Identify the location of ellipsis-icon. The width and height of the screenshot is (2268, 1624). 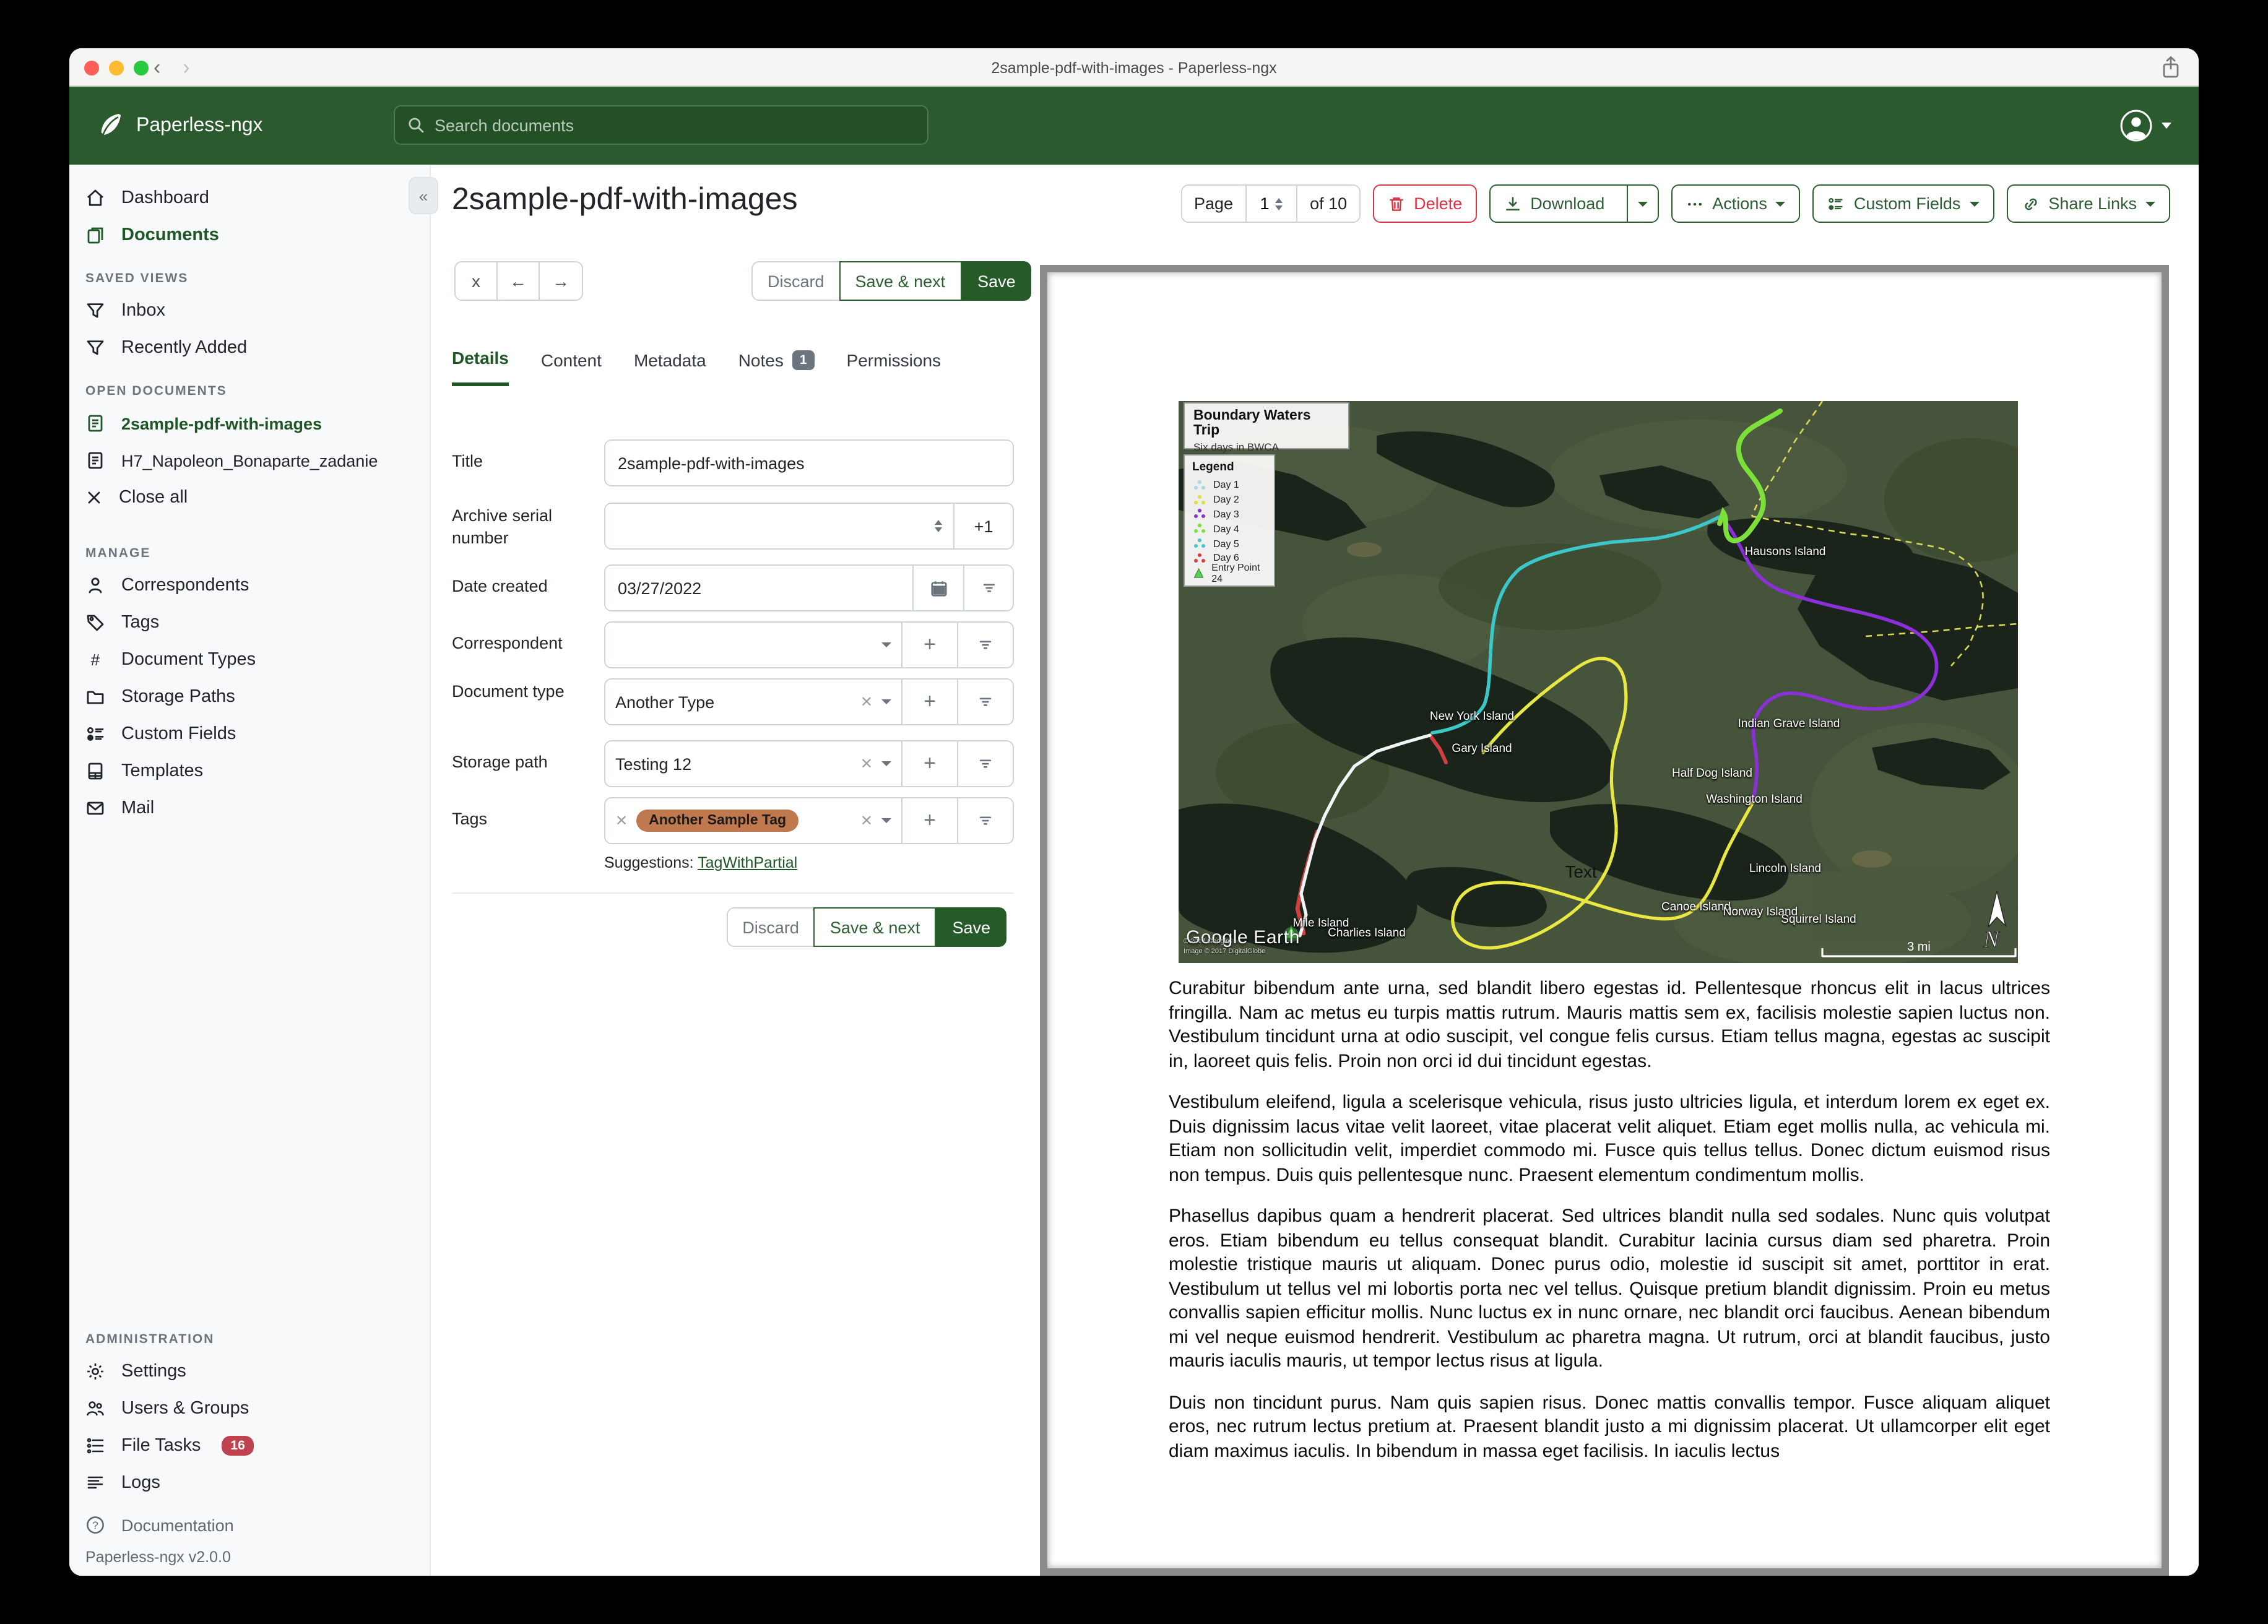
(1695, 203).